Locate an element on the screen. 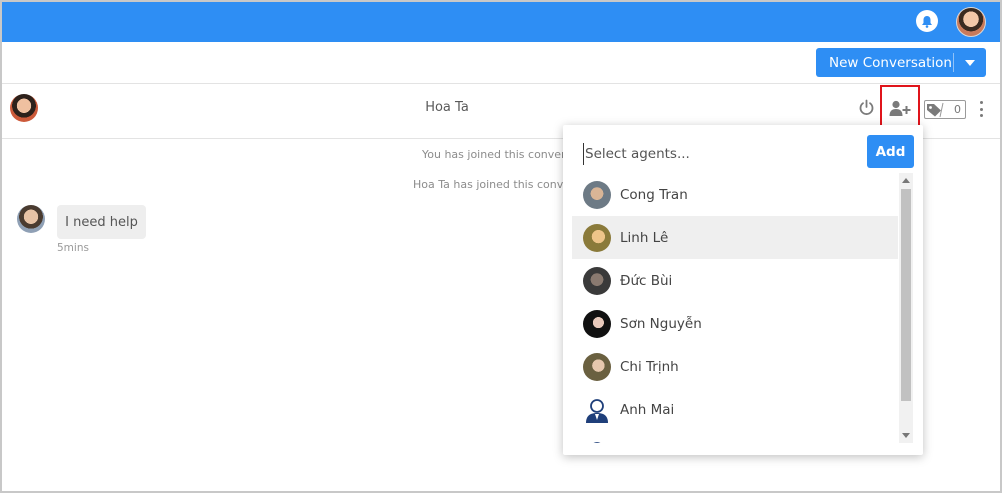 Image resolution: width=1002 pixels, height=493 pixels. tag-icon is located at coordinates (935, 110).